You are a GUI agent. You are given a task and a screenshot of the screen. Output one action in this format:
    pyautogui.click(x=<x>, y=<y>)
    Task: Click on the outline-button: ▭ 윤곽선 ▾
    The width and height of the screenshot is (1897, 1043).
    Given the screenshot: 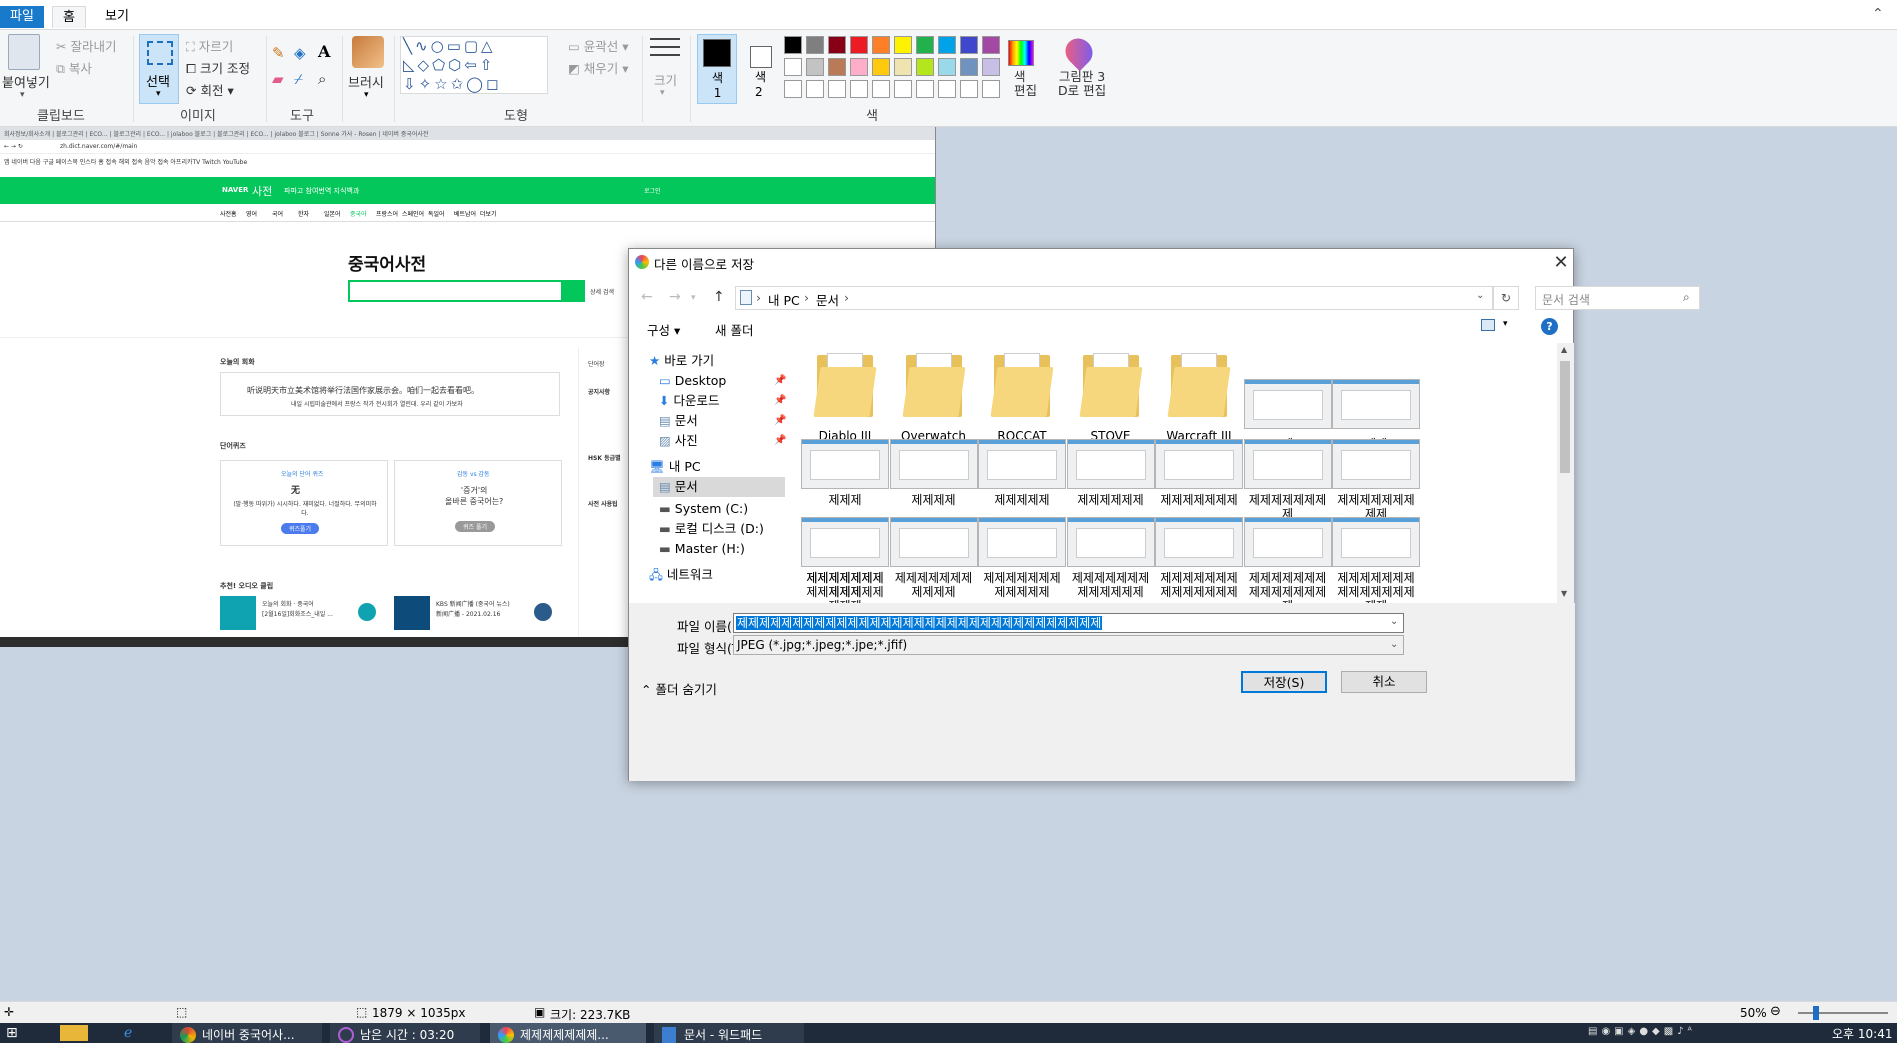 What is the action you would take?
    pyautogui.click(x=598, y=45)
    